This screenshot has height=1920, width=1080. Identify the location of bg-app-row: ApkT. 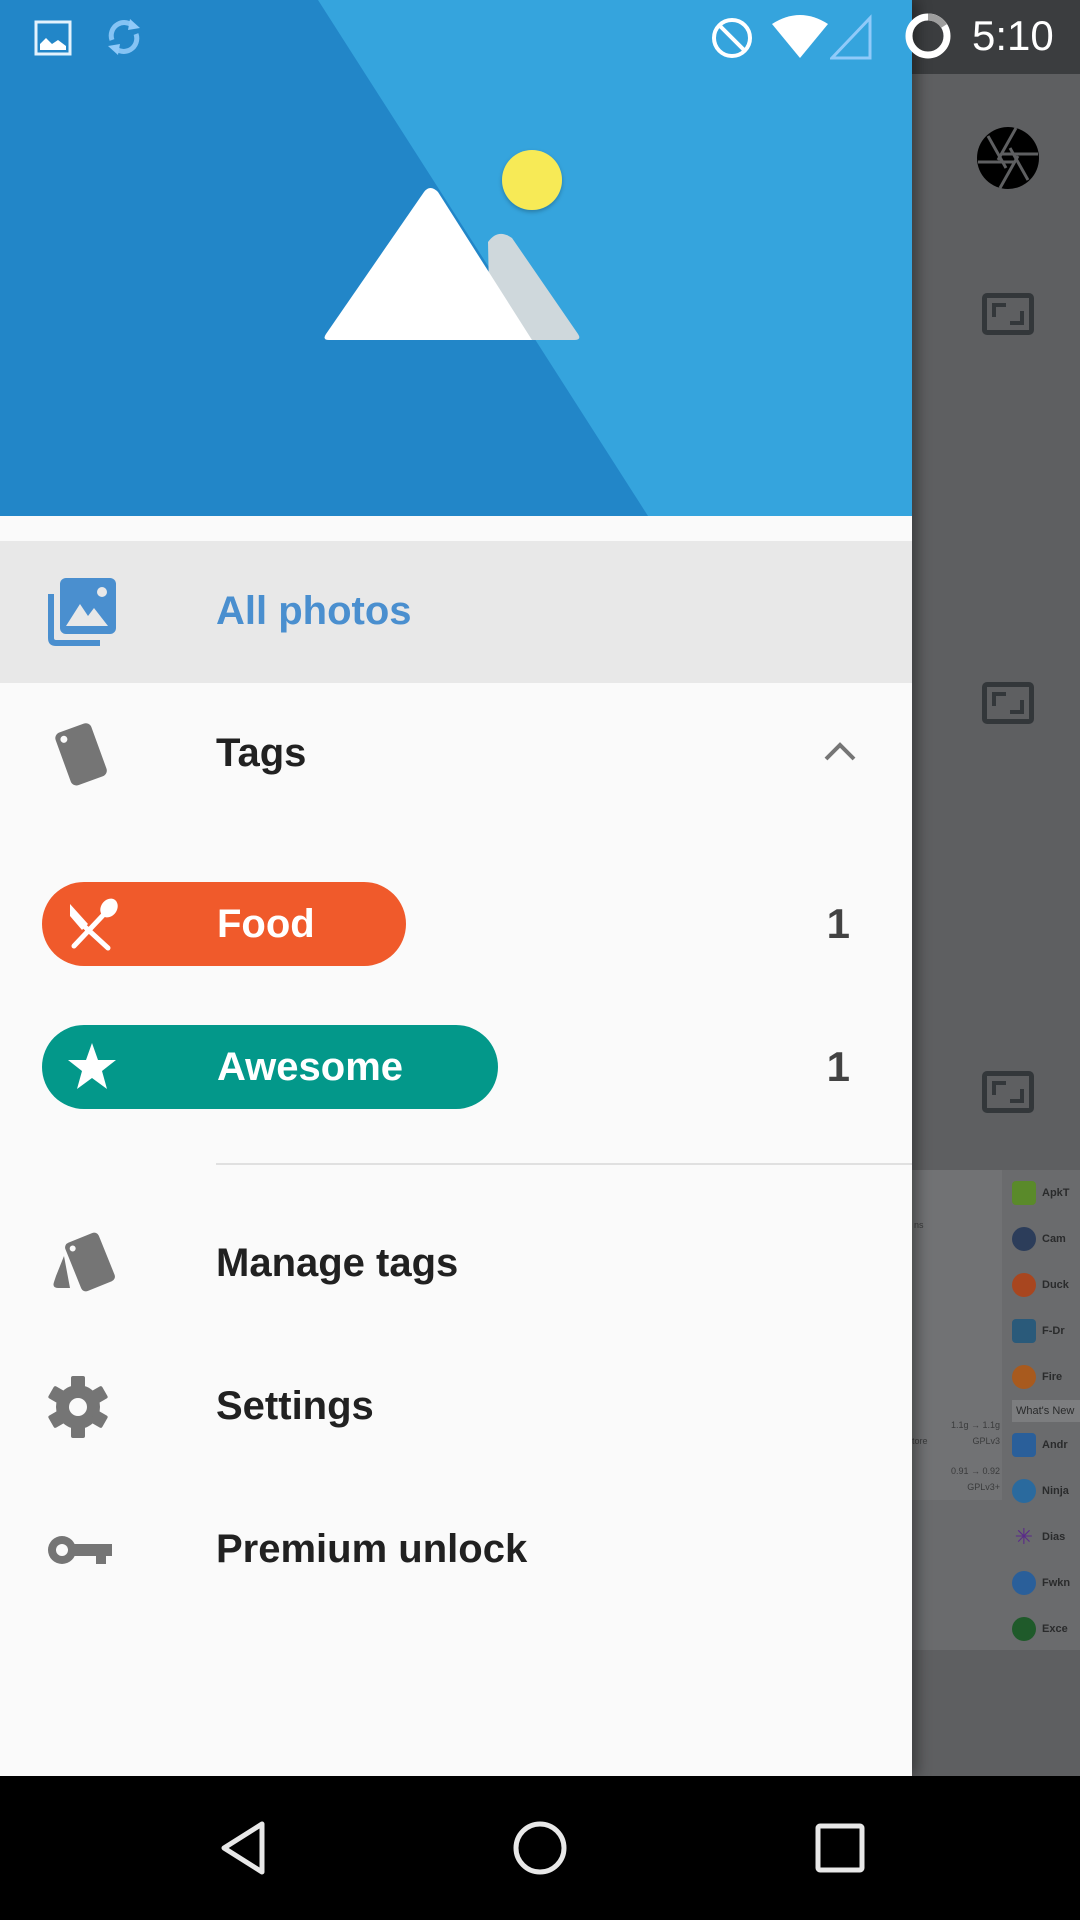
(1046, 1193).